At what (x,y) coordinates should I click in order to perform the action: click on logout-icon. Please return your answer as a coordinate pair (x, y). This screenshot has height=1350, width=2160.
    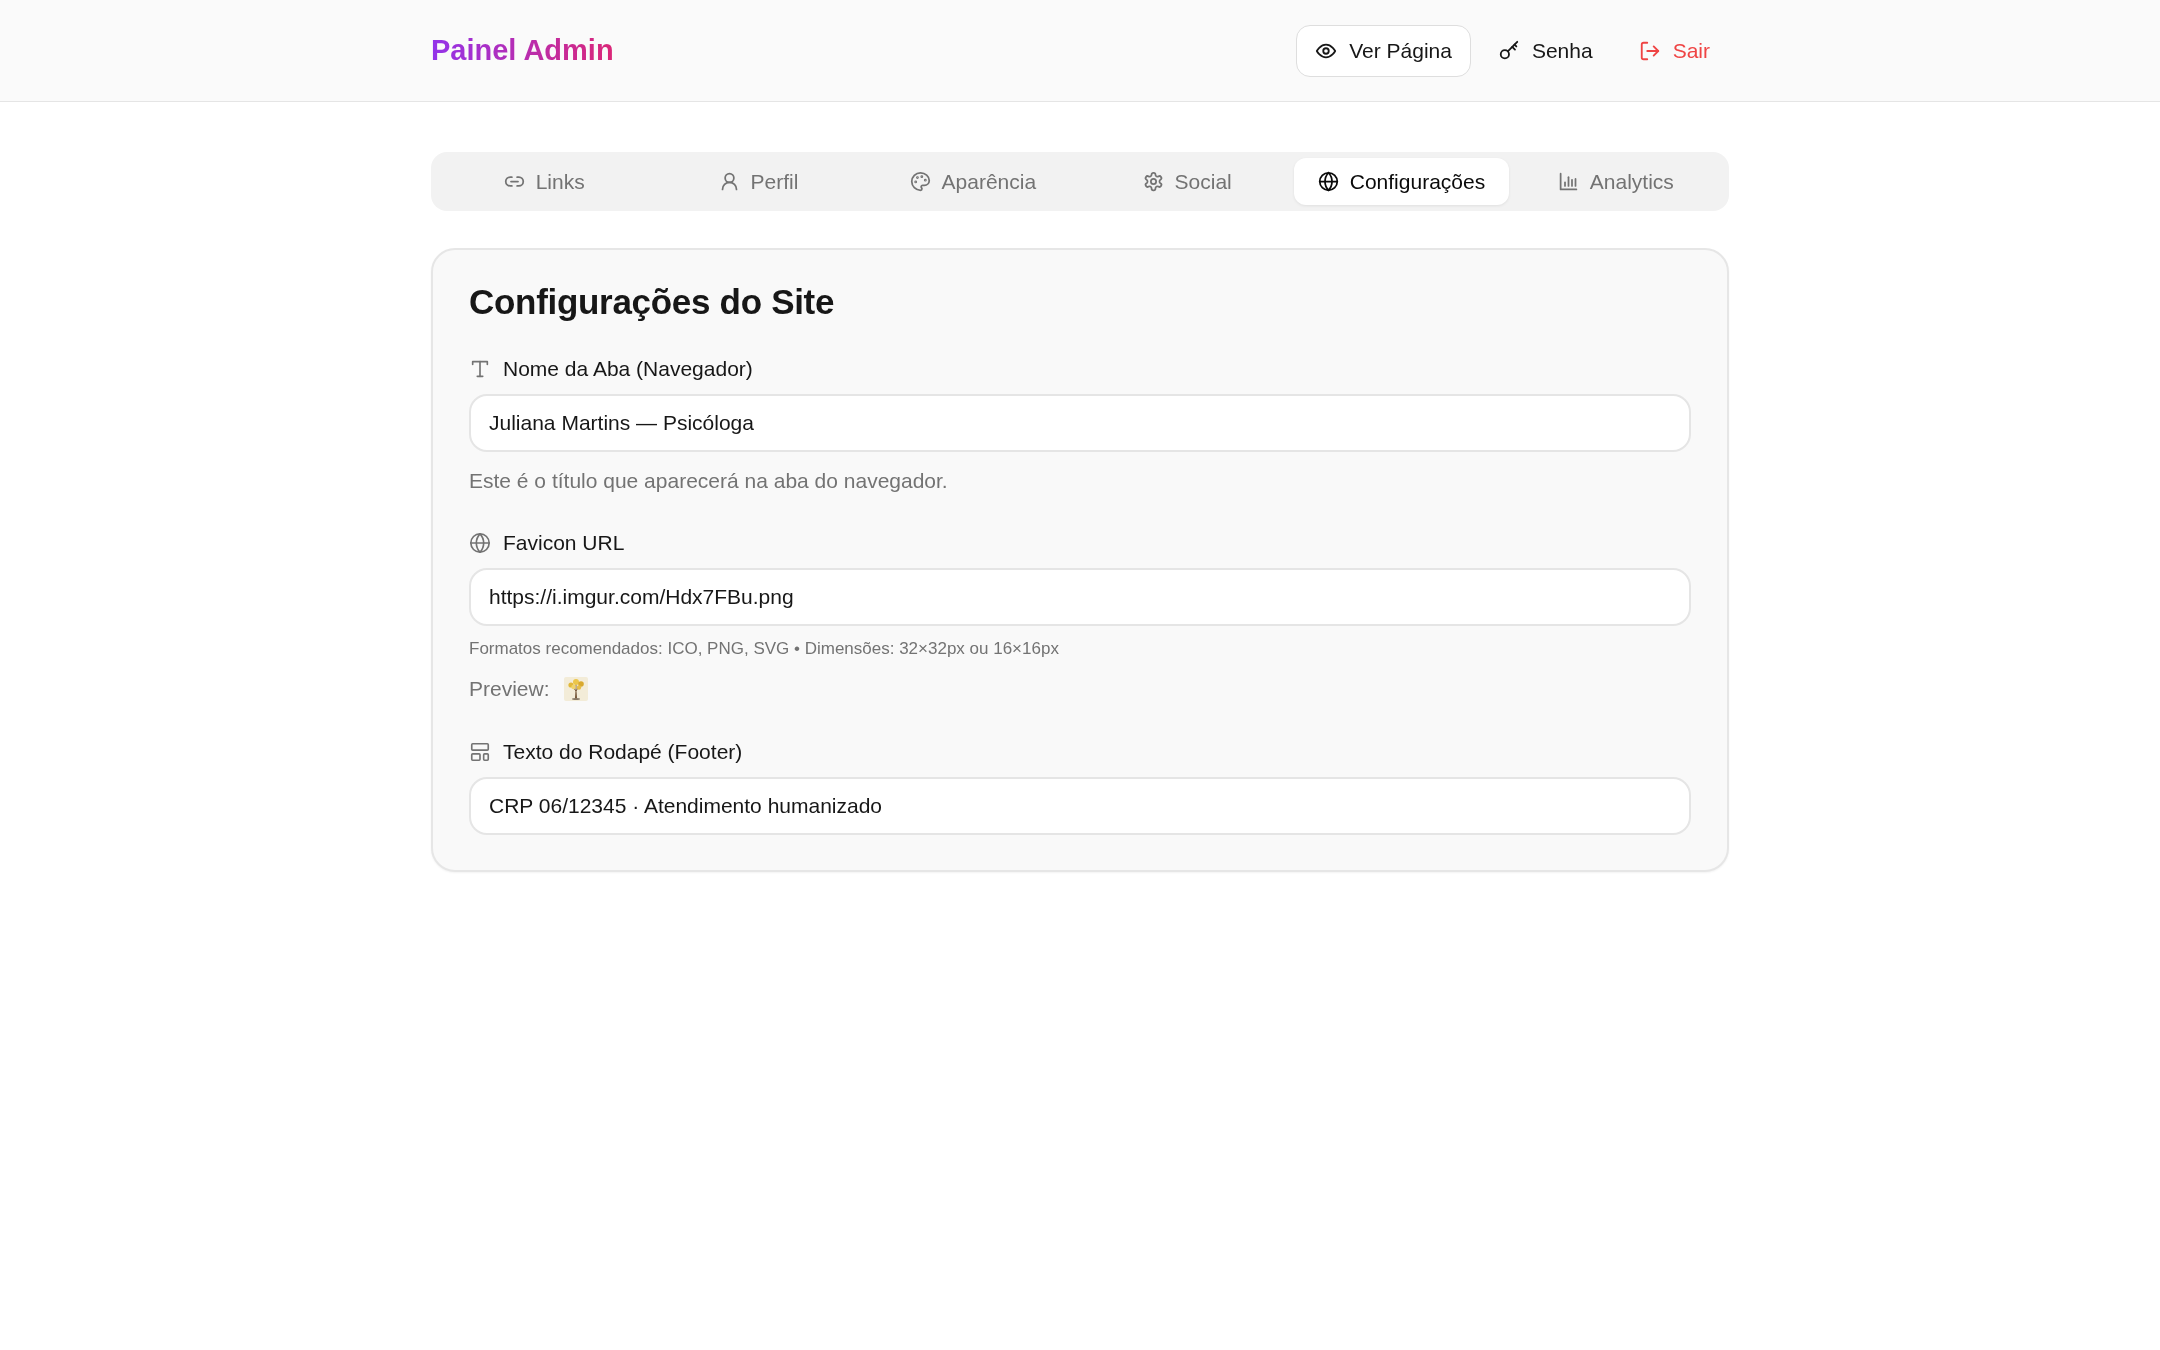
    Looking at the image, I should click on (1649, 50).